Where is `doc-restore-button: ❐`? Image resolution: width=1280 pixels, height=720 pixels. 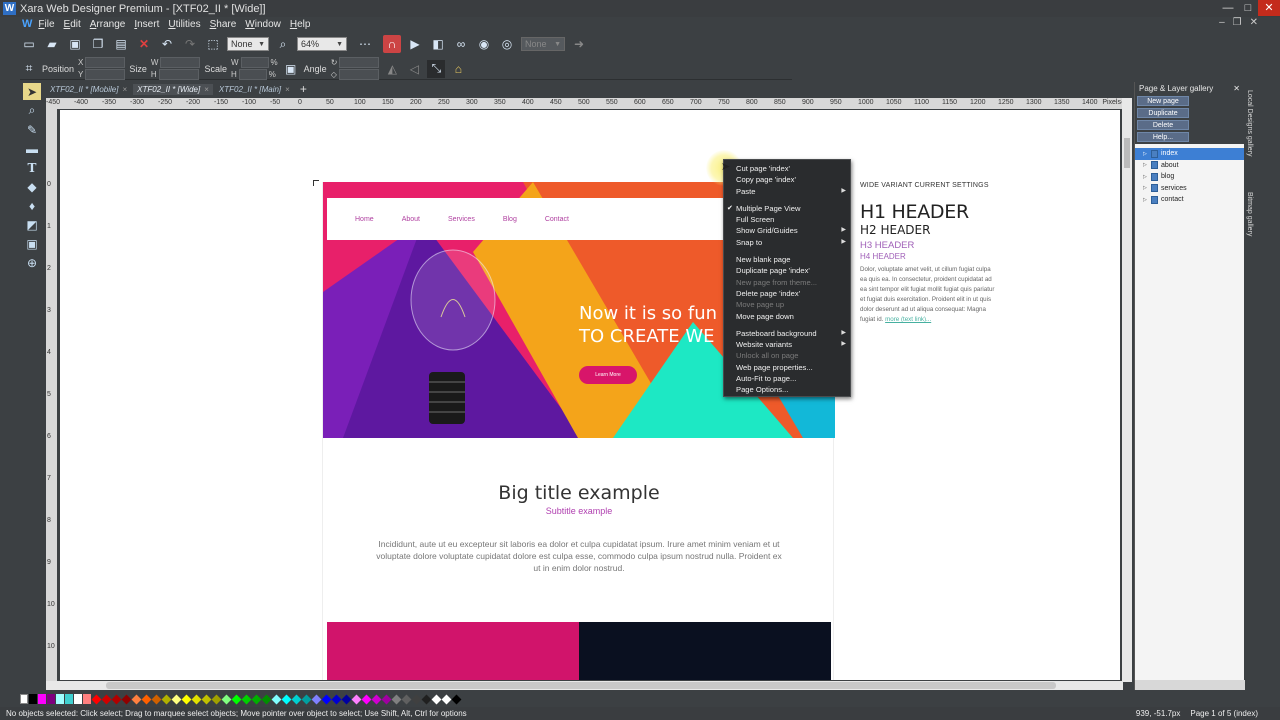
doc-restore-button: ❐ is located at coordinates (1237, 22).